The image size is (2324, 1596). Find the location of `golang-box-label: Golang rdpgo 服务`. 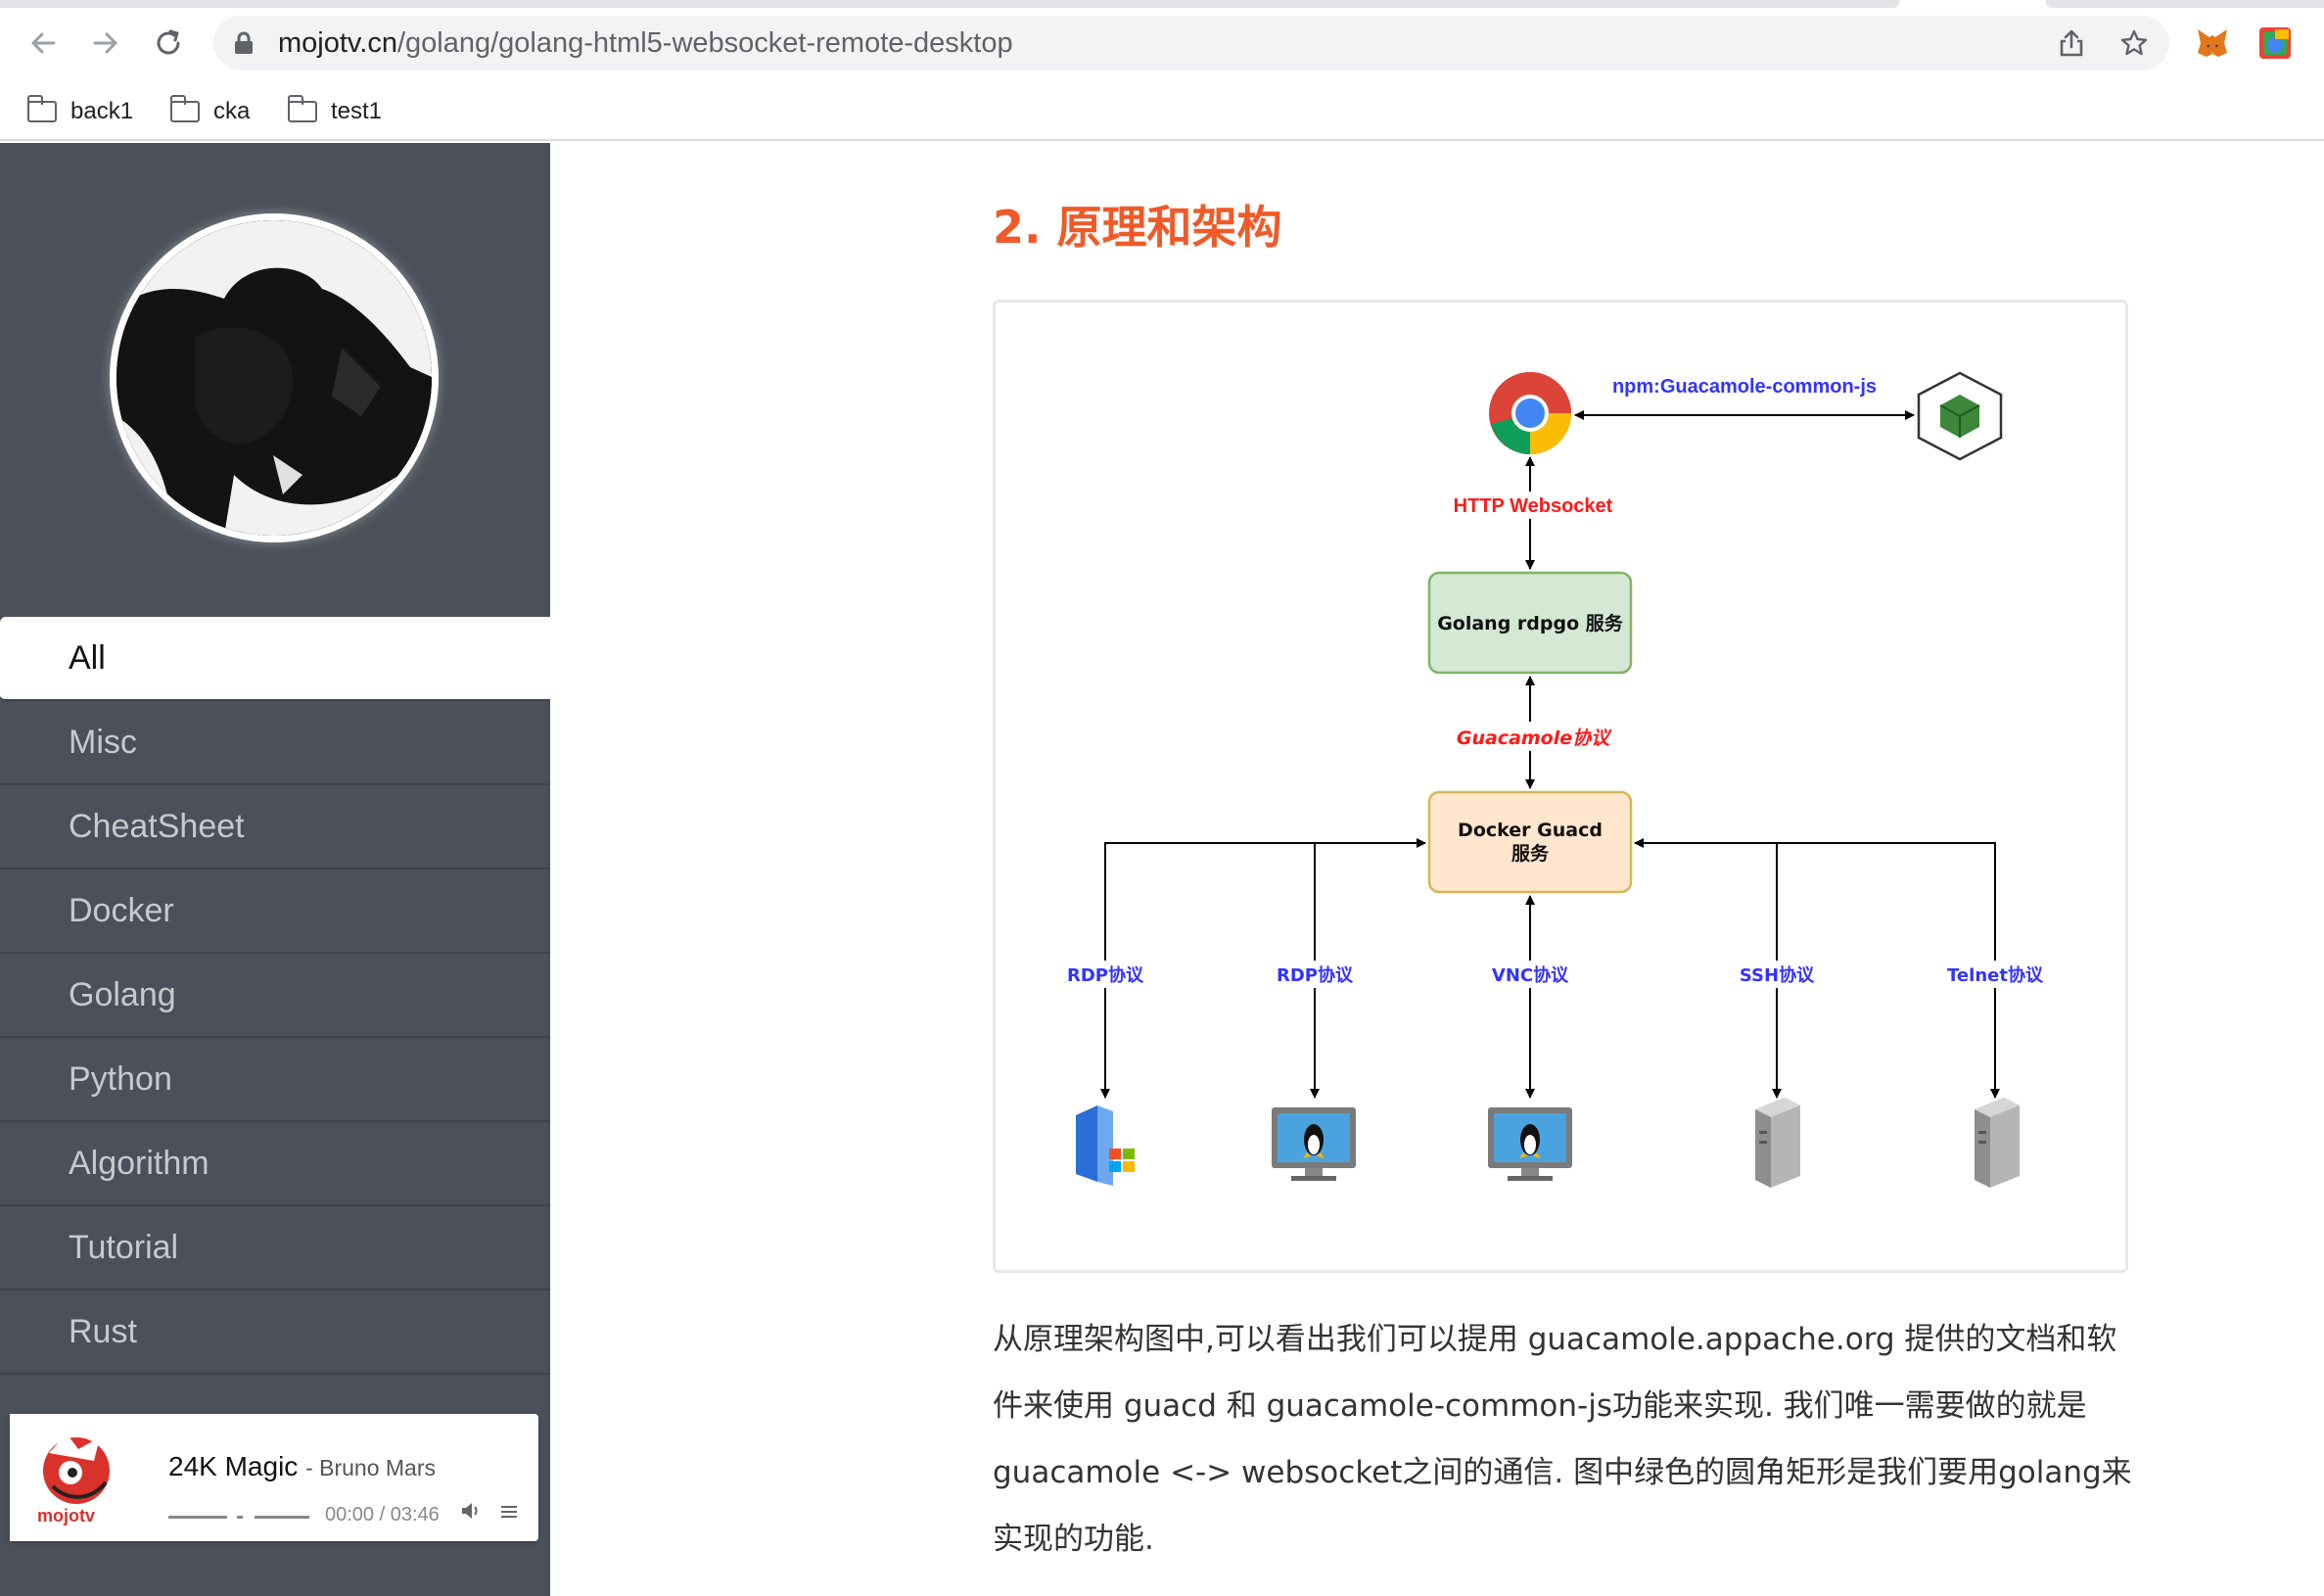

golang-box-label: Golang rdpgo 服务 is located at coordinates (1530, 623).